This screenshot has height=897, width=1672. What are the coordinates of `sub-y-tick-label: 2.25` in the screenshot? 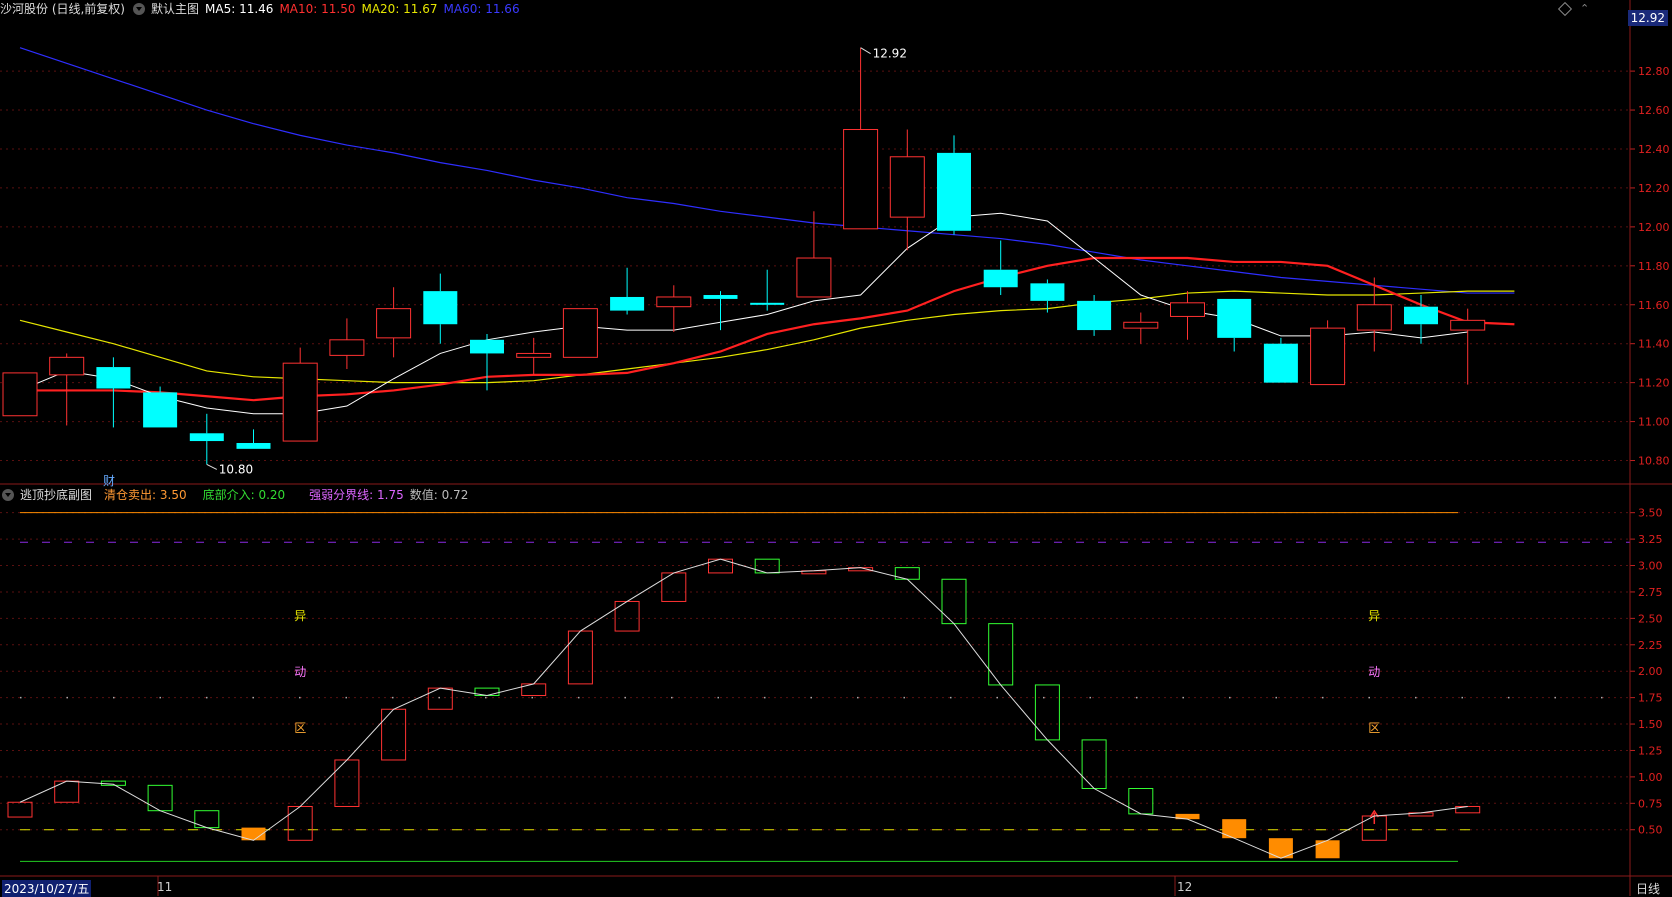 It's located at (1650, 645).